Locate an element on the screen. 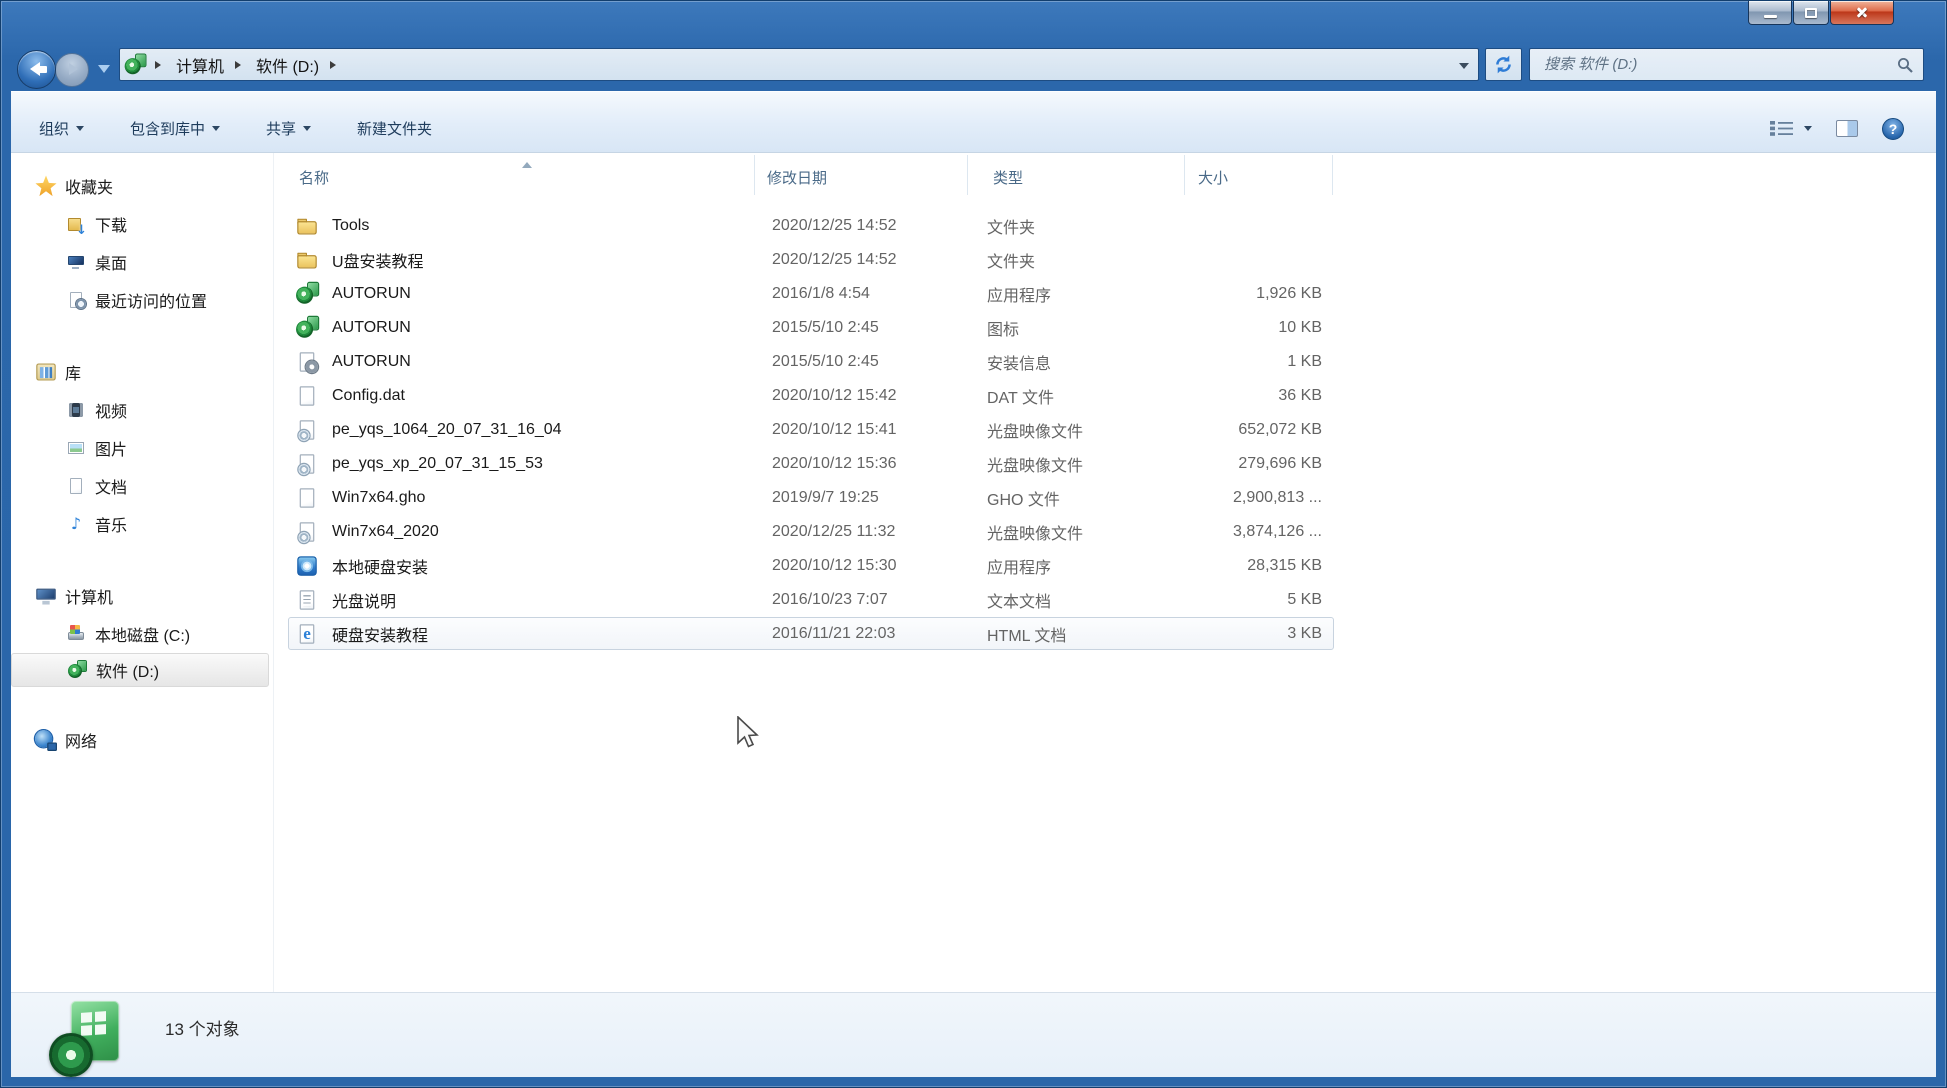  sidebar-group-libraries: 库视频图片文档音乐 is located at coordinates (142, 448).